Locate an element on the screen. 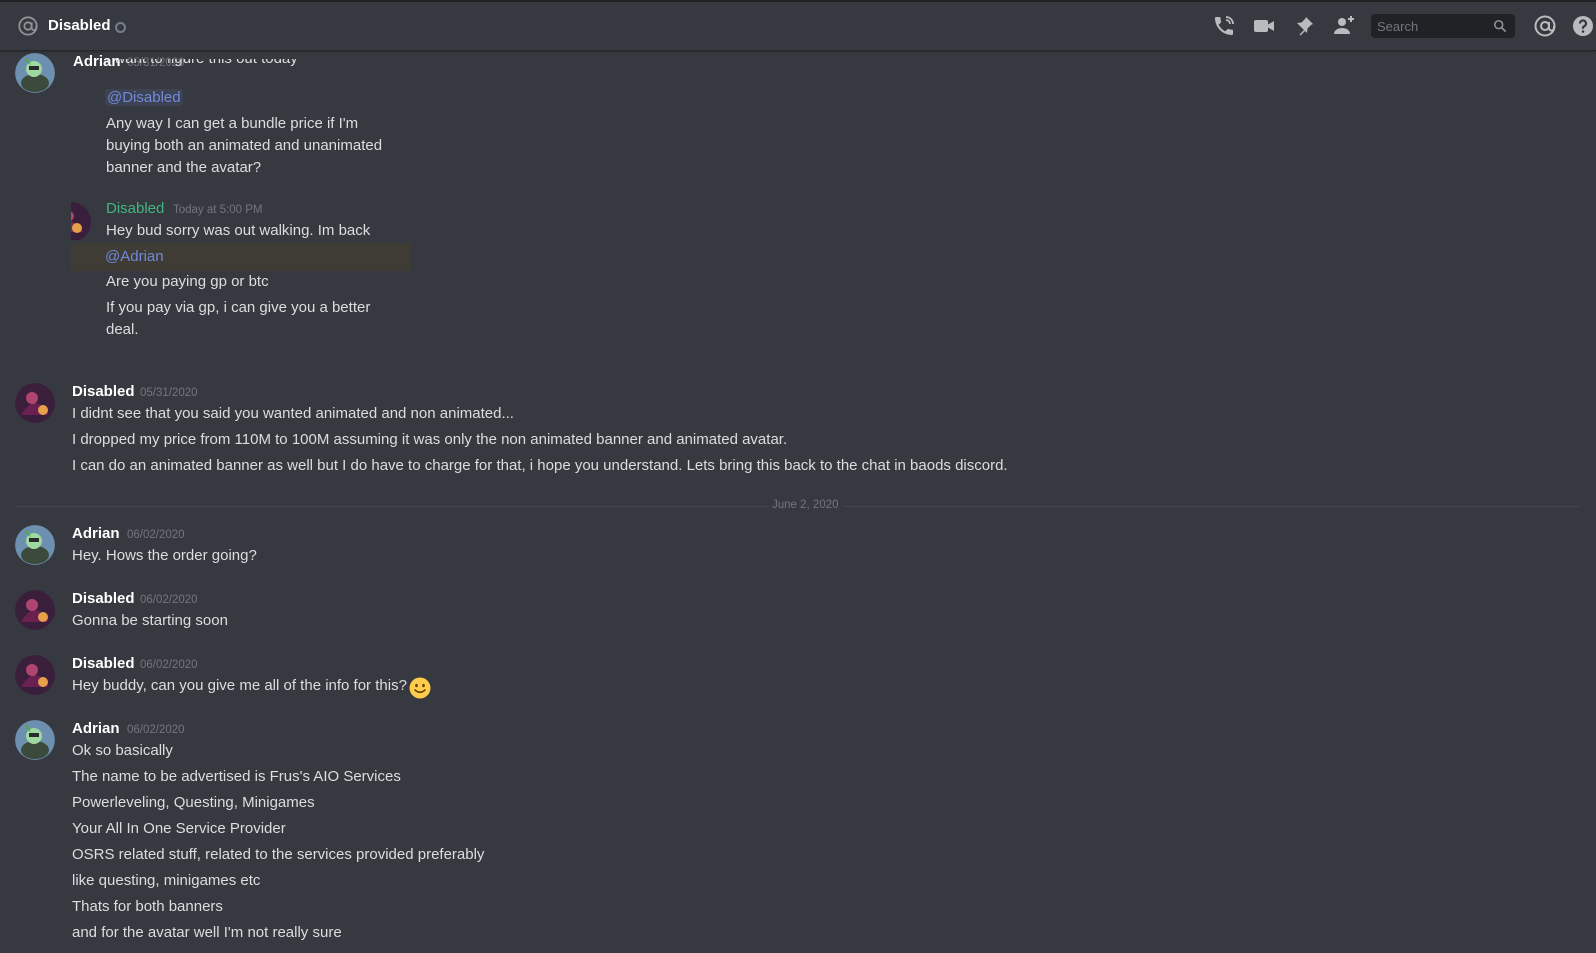 Image resolution: width=1596 pixels, height=953 pixels. search-box is located at coordinates (1443, 26).